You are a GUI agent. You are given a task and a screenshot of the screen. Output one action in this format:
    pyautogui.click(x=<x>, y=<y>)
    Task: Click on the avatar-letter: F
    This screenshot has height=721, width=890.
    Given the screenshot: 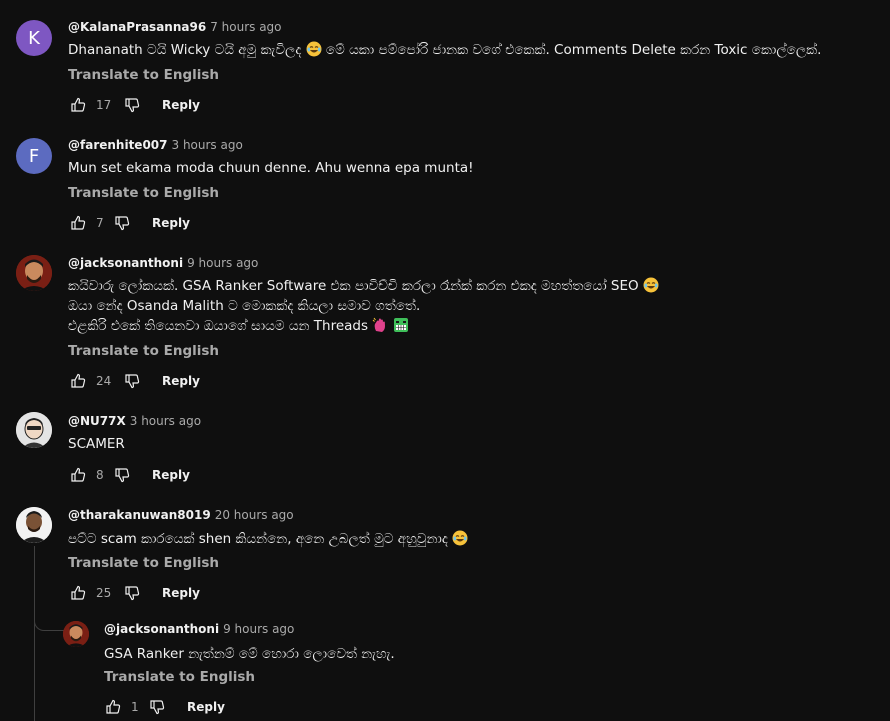 What is the action you would take?
    pyautogui.click(x=34, y=156)
    